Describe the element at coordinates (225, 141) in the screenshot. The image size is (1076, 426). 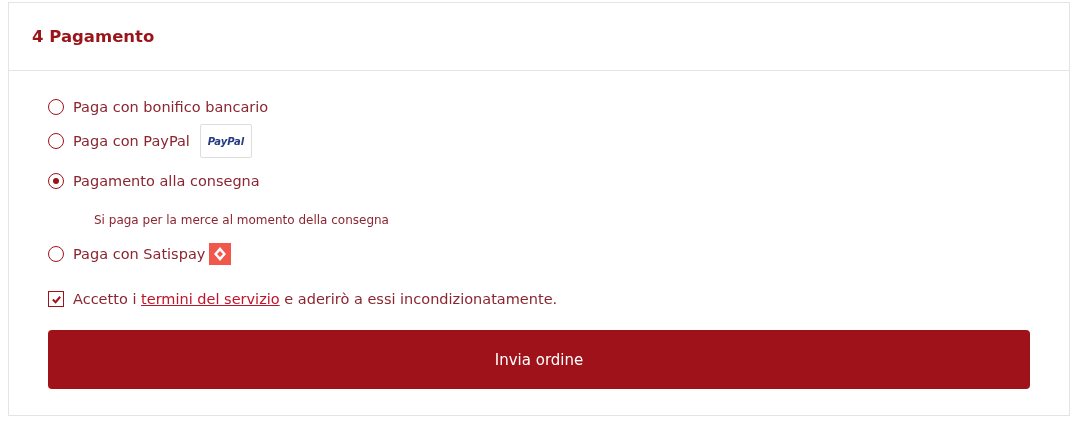
I see `paypal-logo: PayPal` at that location.